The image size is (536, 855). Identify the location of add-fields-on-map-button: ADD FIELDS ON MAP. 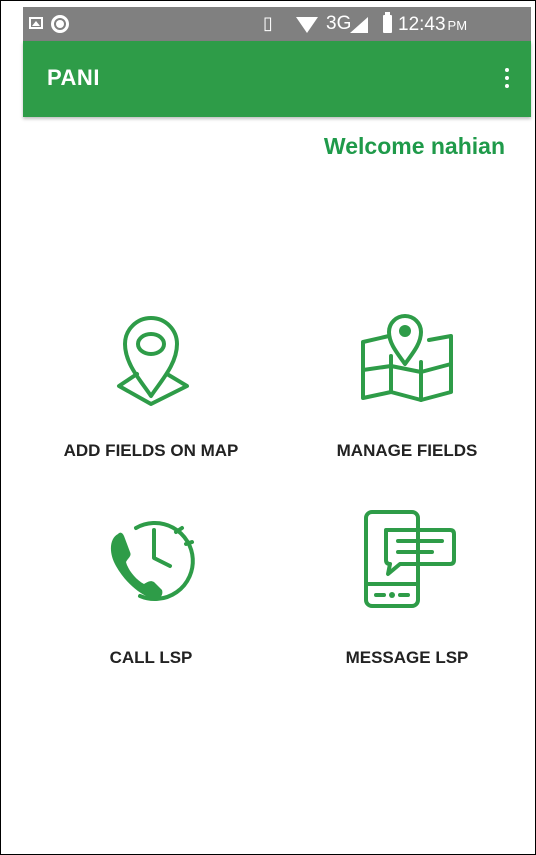
(151, 391).